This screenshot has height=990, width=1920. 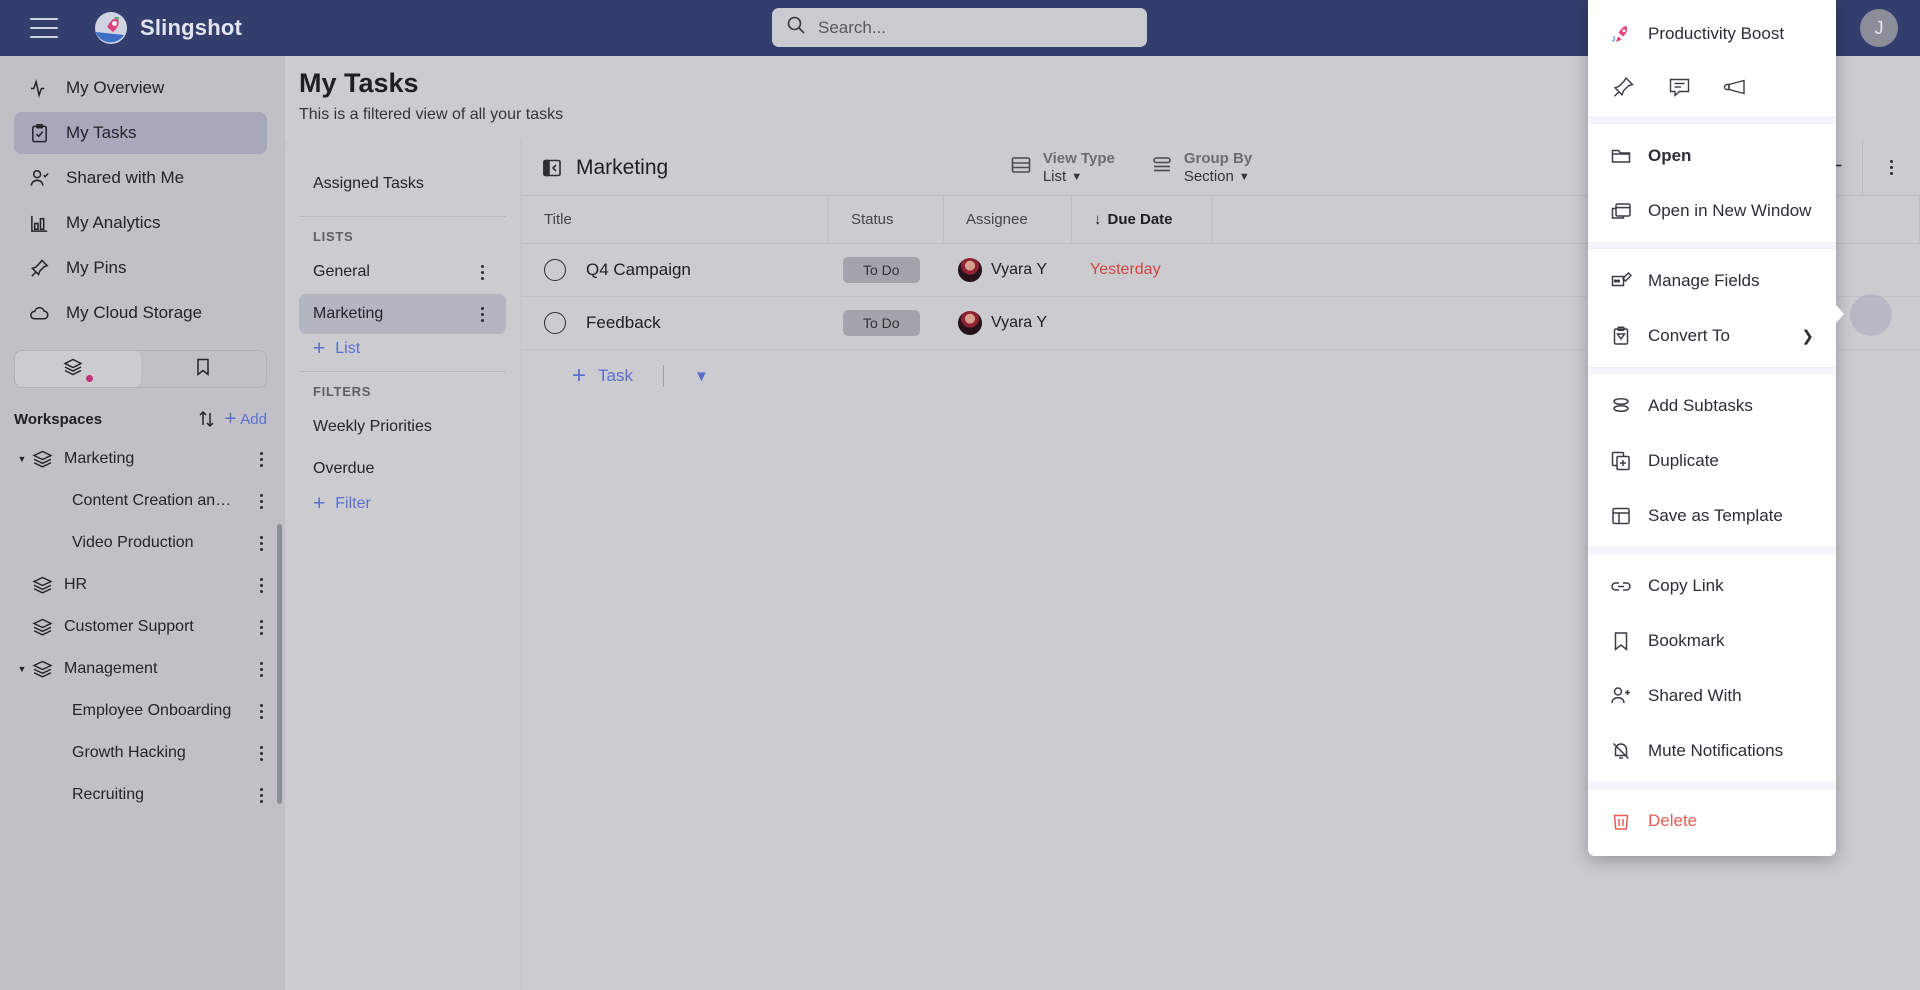 I want to click on workspace-item-employee-onboarding: Employee Onboarding, so click(x=142, y=711).